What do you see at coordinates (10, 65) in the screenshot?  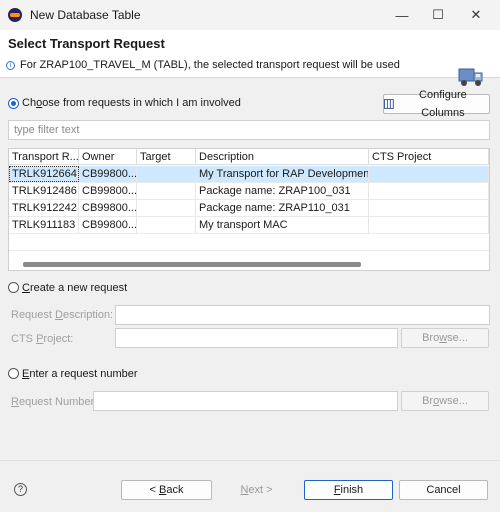 I see `info-icon: i` at bounding box center [10, 65].